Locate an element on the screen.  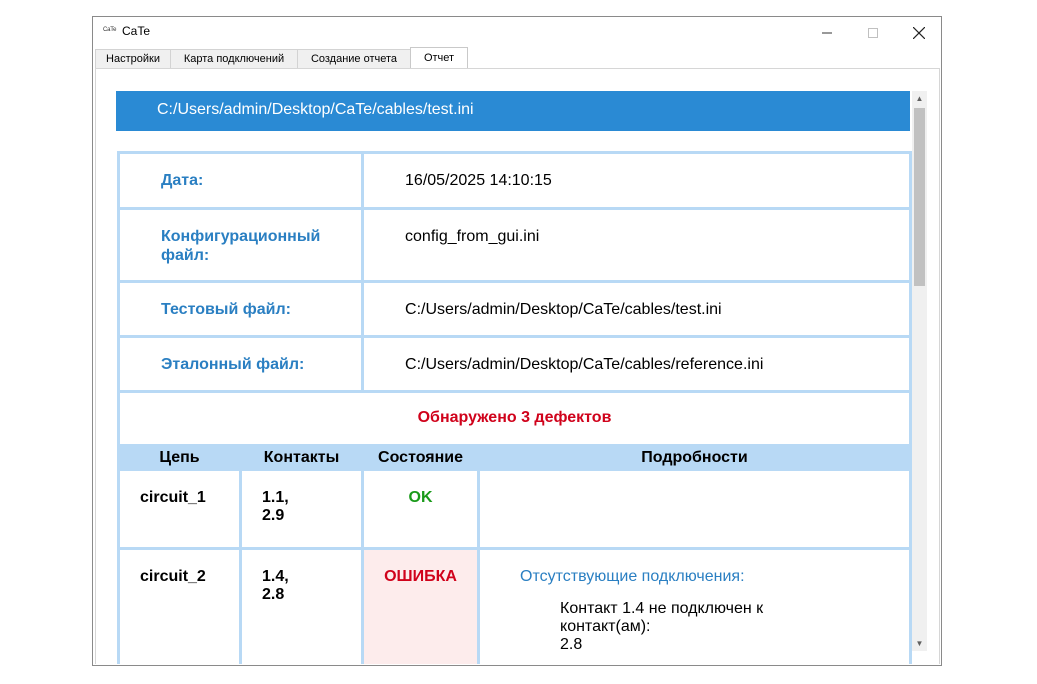
info-label: Эталонный файл: is located at coordinates (240, 364).